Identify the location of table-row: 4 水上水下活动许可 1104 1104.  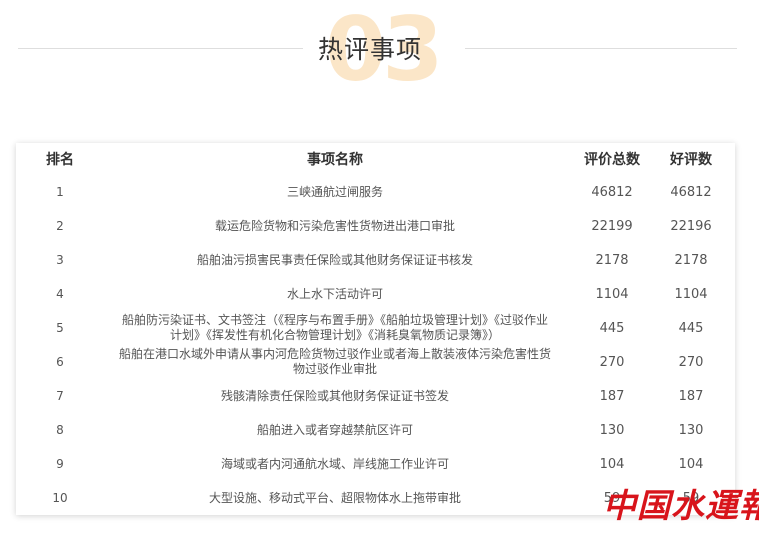
(375, 294).